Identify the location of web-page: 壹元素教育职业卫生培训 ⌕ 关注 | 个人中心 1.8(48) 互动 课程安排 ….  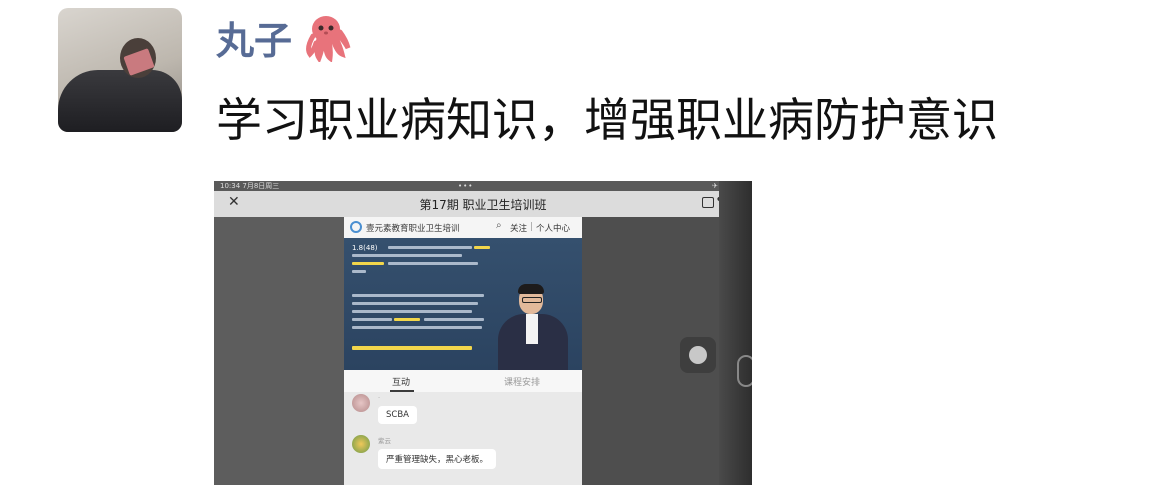
(463, 351).